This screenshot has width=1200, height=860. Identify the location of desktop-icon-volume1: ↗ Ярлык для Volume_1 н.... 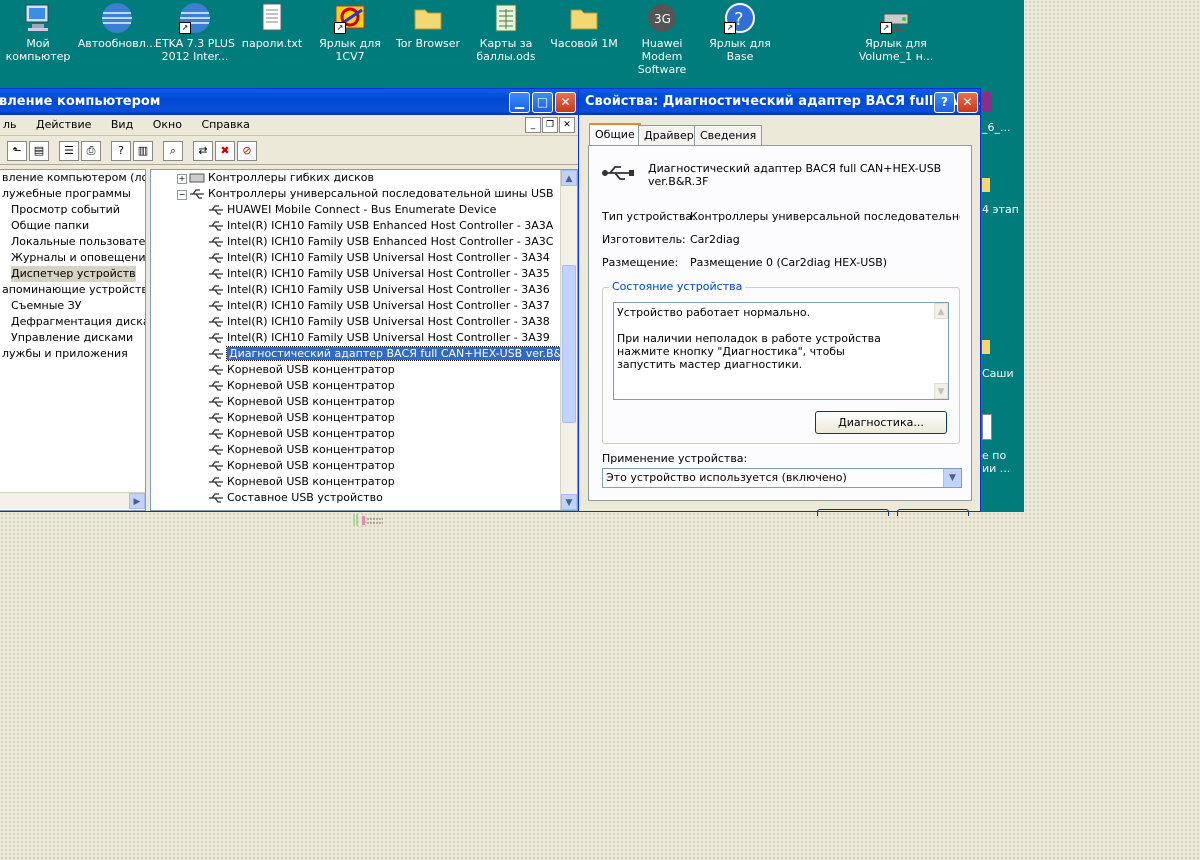
(896, 32).